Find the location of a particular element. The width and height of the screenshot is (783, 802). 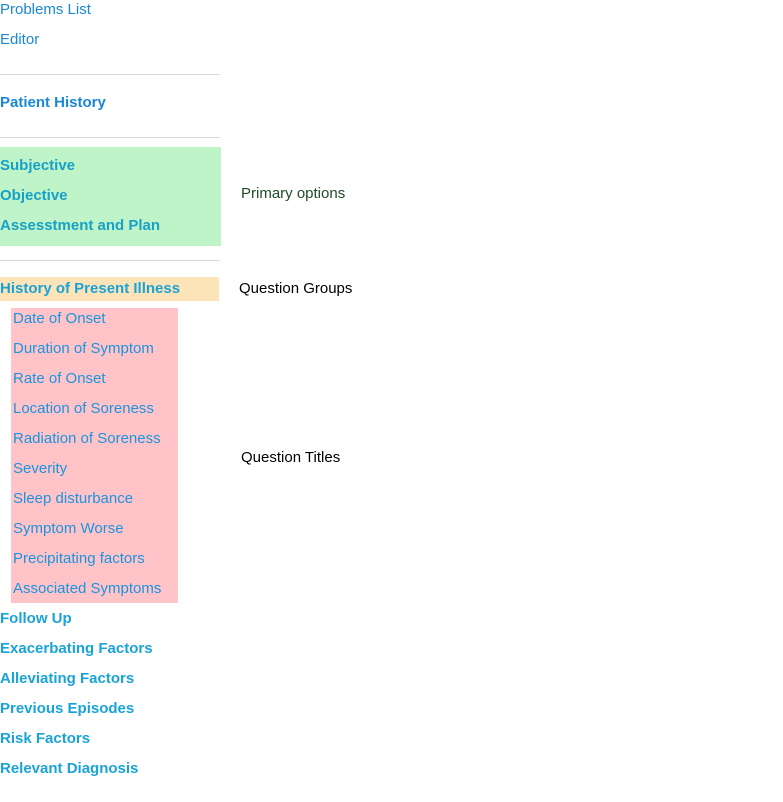

question-group-risk-factors: Risk Factors is located at coordinates (45, 739).